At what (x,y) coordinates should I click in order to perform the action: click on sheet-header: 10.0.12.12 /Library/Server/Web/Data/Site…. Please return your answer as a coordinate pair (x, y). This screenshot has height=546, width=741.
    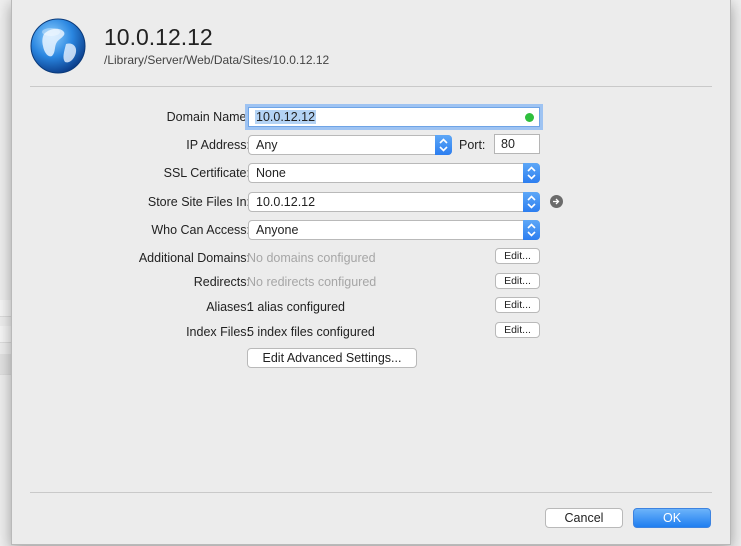
    Looking at the image, I should click on (370, 48).